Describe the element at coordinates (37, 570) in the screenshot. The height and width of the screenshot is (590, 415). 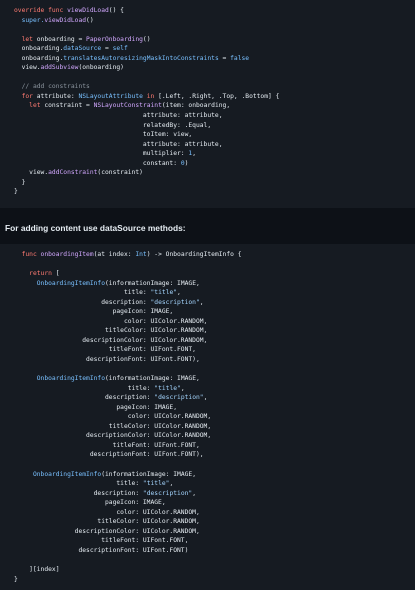
I see `code-token: ][index]` at that location.